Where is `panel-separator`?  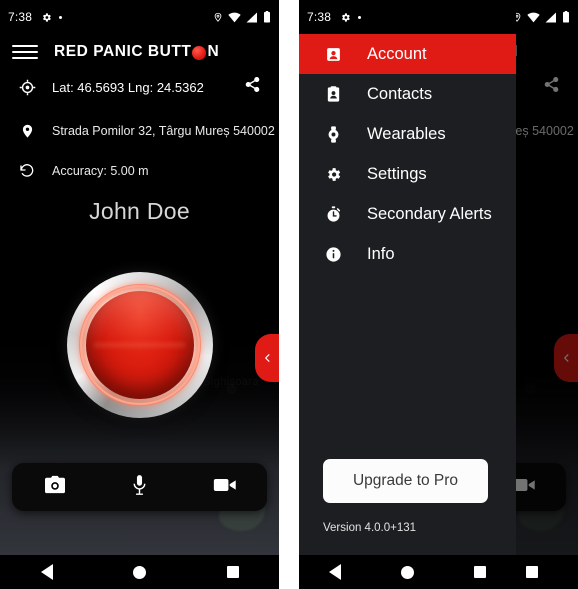 panel-separator is located at coordinates (289, 294).